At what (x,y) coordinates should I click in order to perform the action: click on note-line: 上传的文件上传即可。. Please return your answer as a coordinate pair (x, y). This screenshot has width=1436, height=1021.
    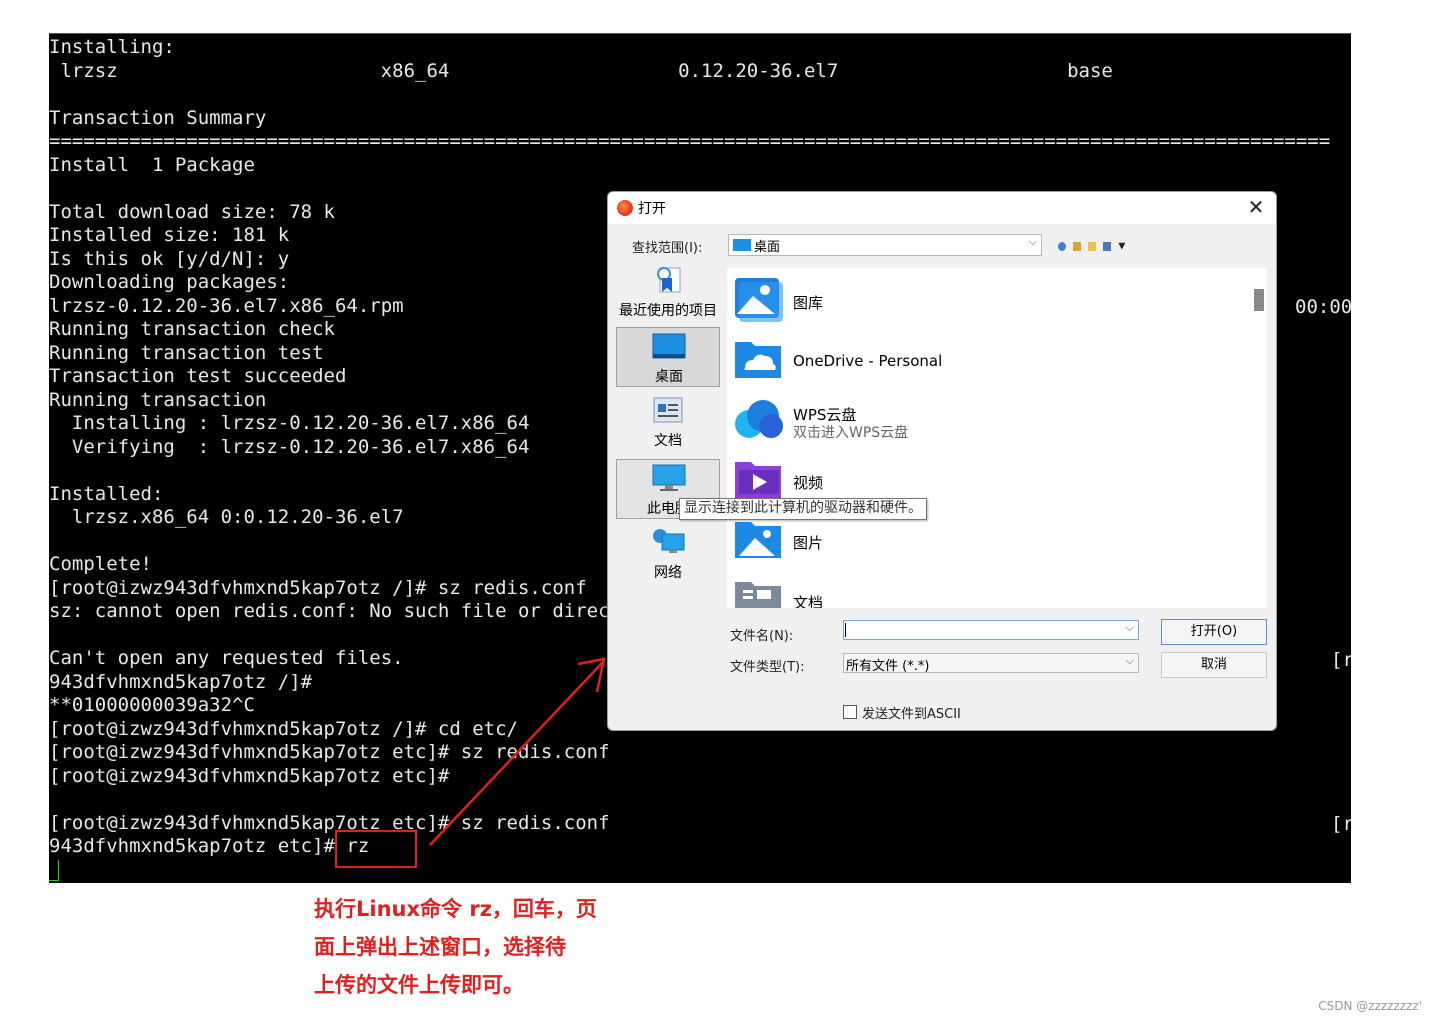
    Looking at the image, I should click on (419, 985).